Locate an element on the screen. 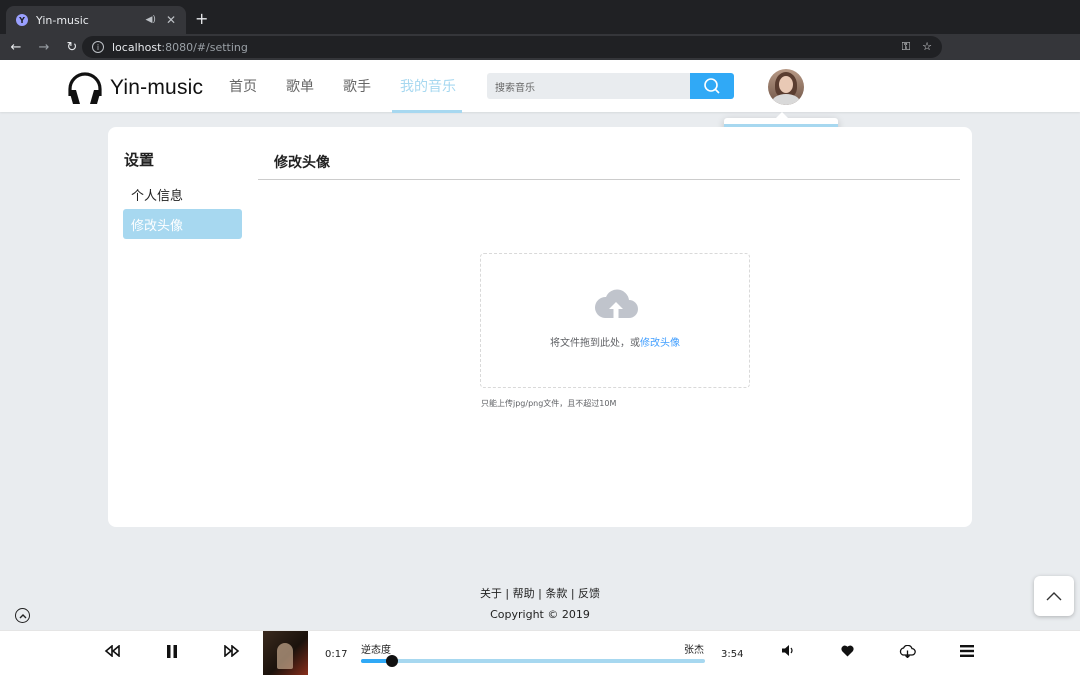  info-icon: i is located at coordinates (98, 47).